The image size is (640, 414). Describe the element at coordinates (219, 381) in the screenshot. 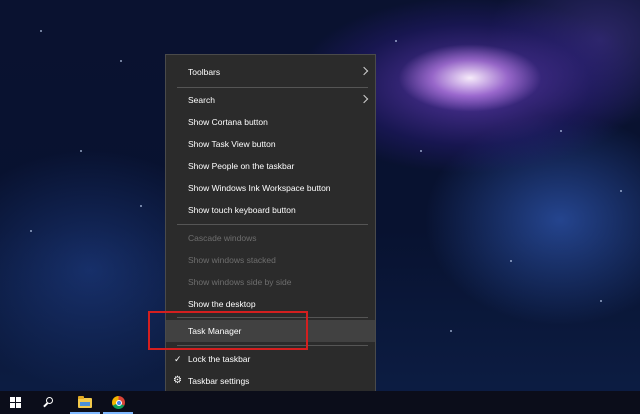

I see `menu-item-label: Taskbar settings` at that location.